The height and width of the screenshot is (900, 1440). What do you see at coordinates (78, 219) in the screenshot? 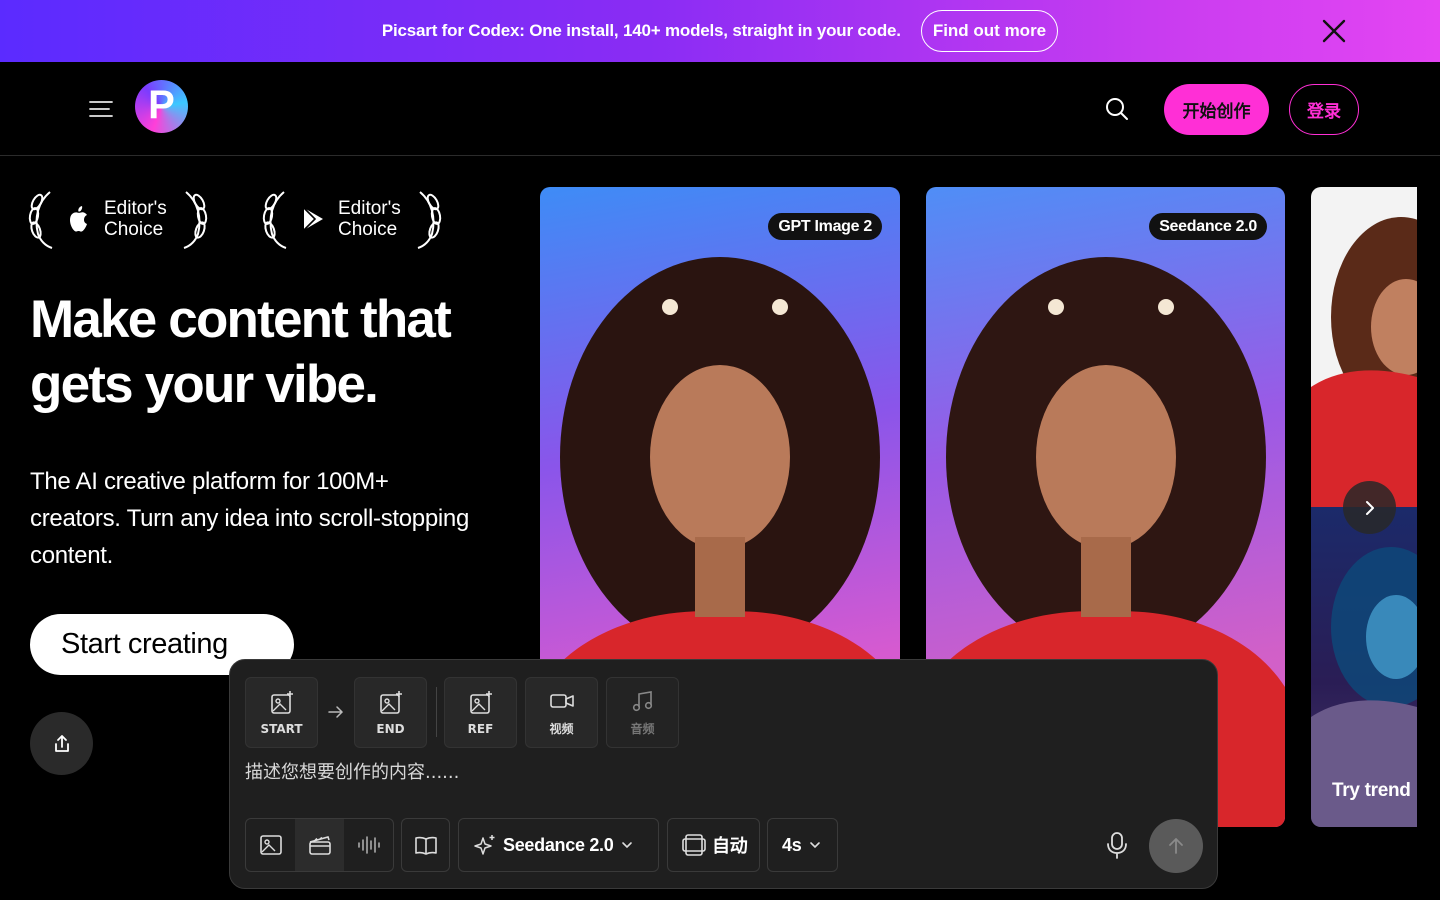
I see `apple-icon` at bounding box center [78, 219].